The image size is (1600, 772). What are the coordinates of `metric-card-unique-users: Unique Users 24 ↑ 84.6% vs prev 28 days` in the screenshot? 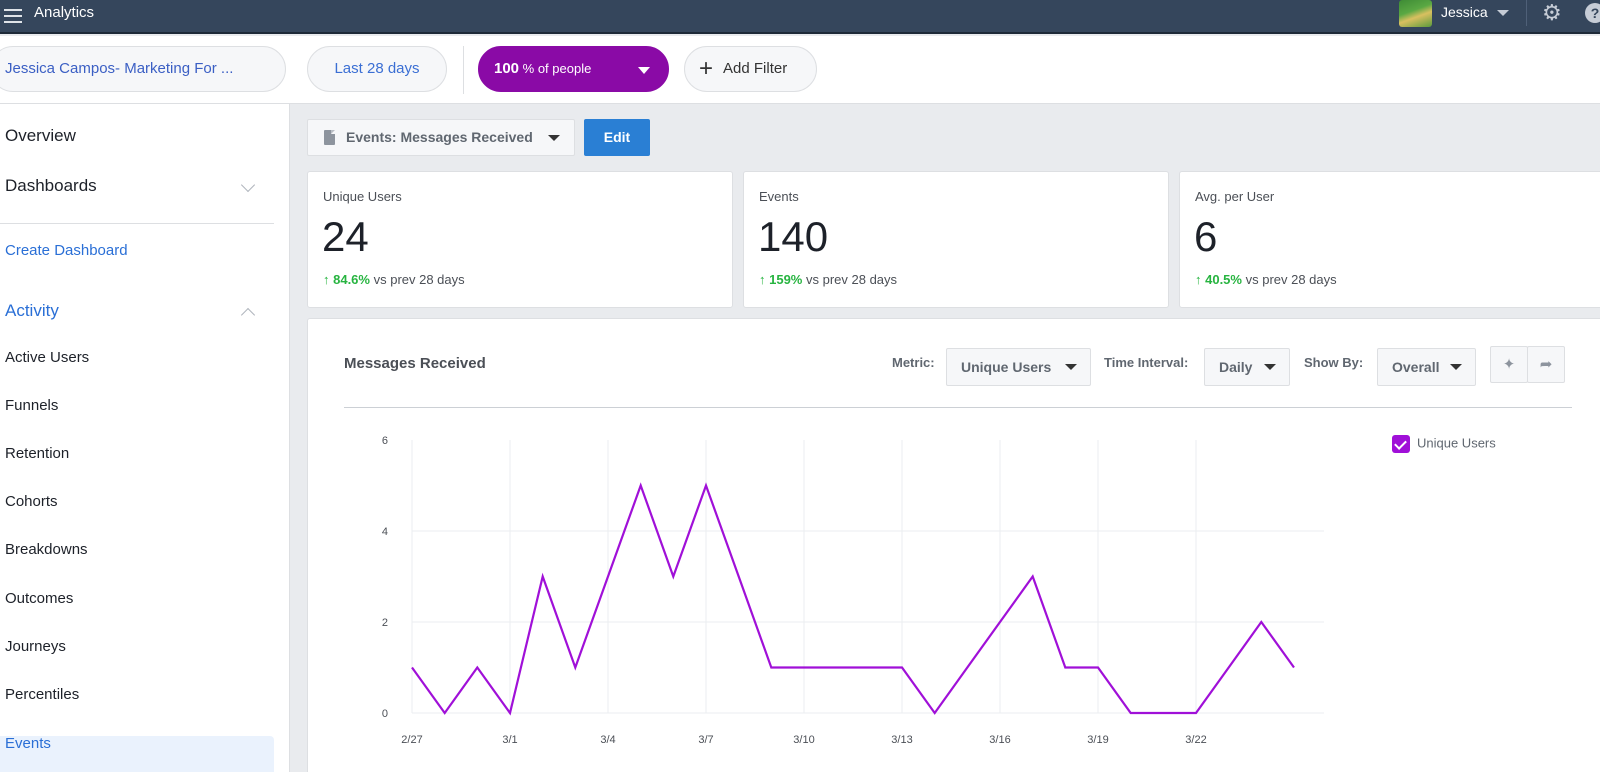 It's located at (520, 239).